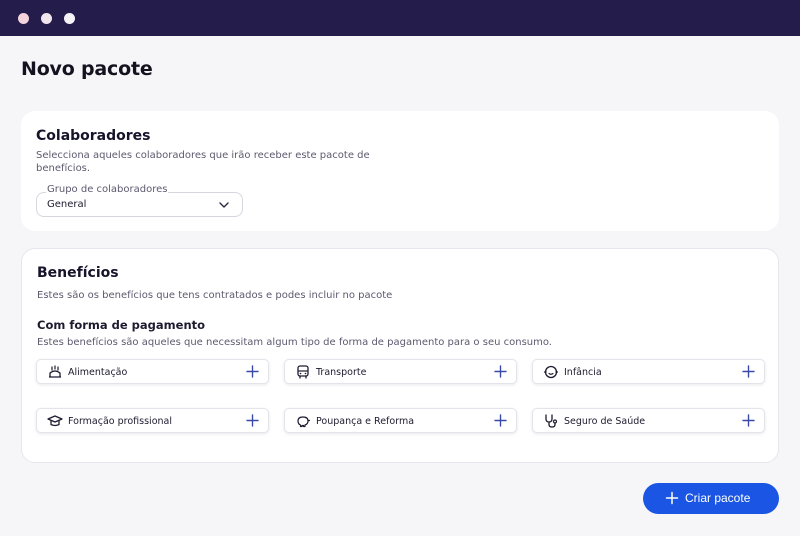 The image size is (800, 536). I want to click on chevron-down-icon, so click(224, 205).